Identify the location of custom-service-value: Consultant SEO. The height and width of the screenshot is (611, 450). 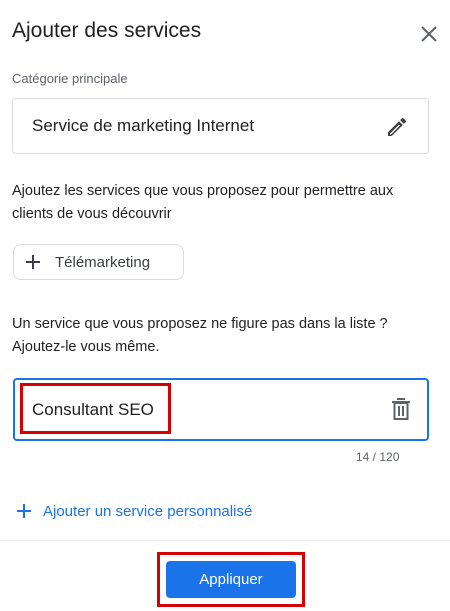
(93, 409).